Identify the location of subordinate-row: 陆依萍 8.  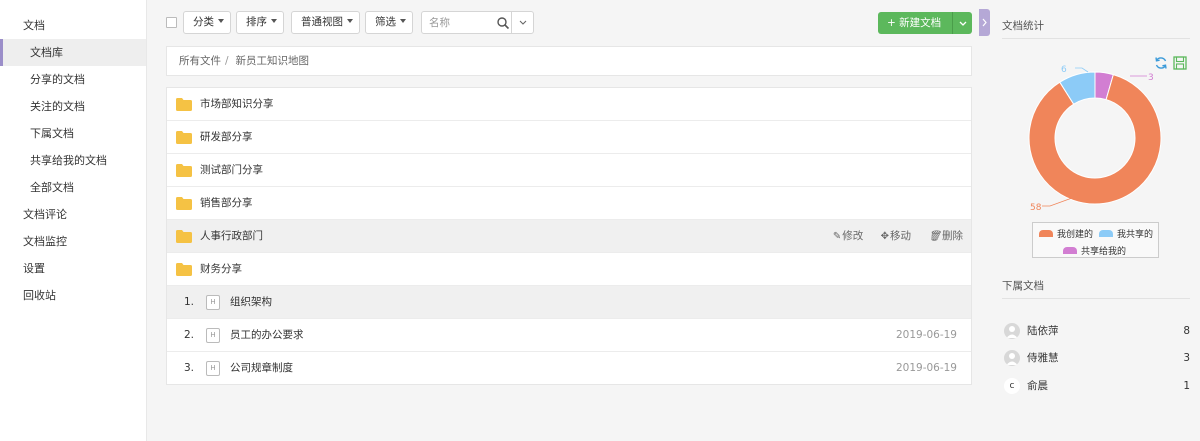
(1096, 331).